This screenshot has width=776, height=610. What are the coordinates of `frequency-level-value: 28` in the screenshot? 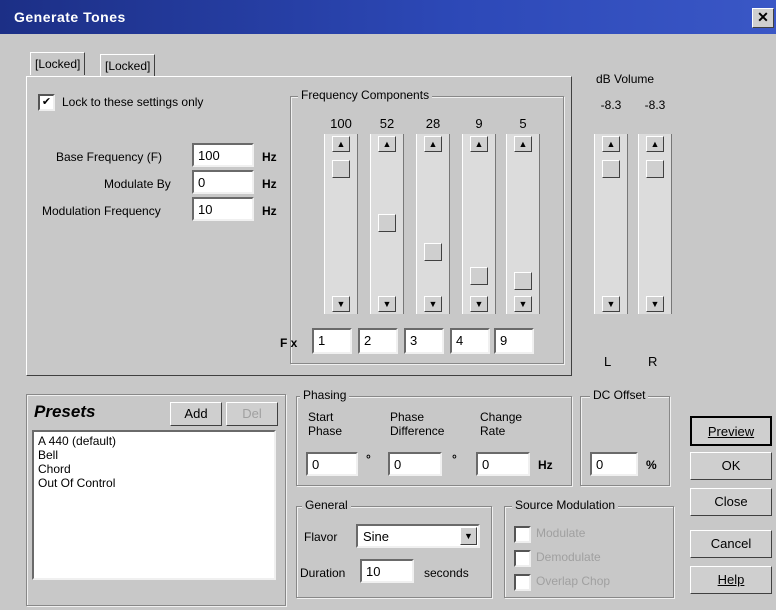 It's located at (433, 123).